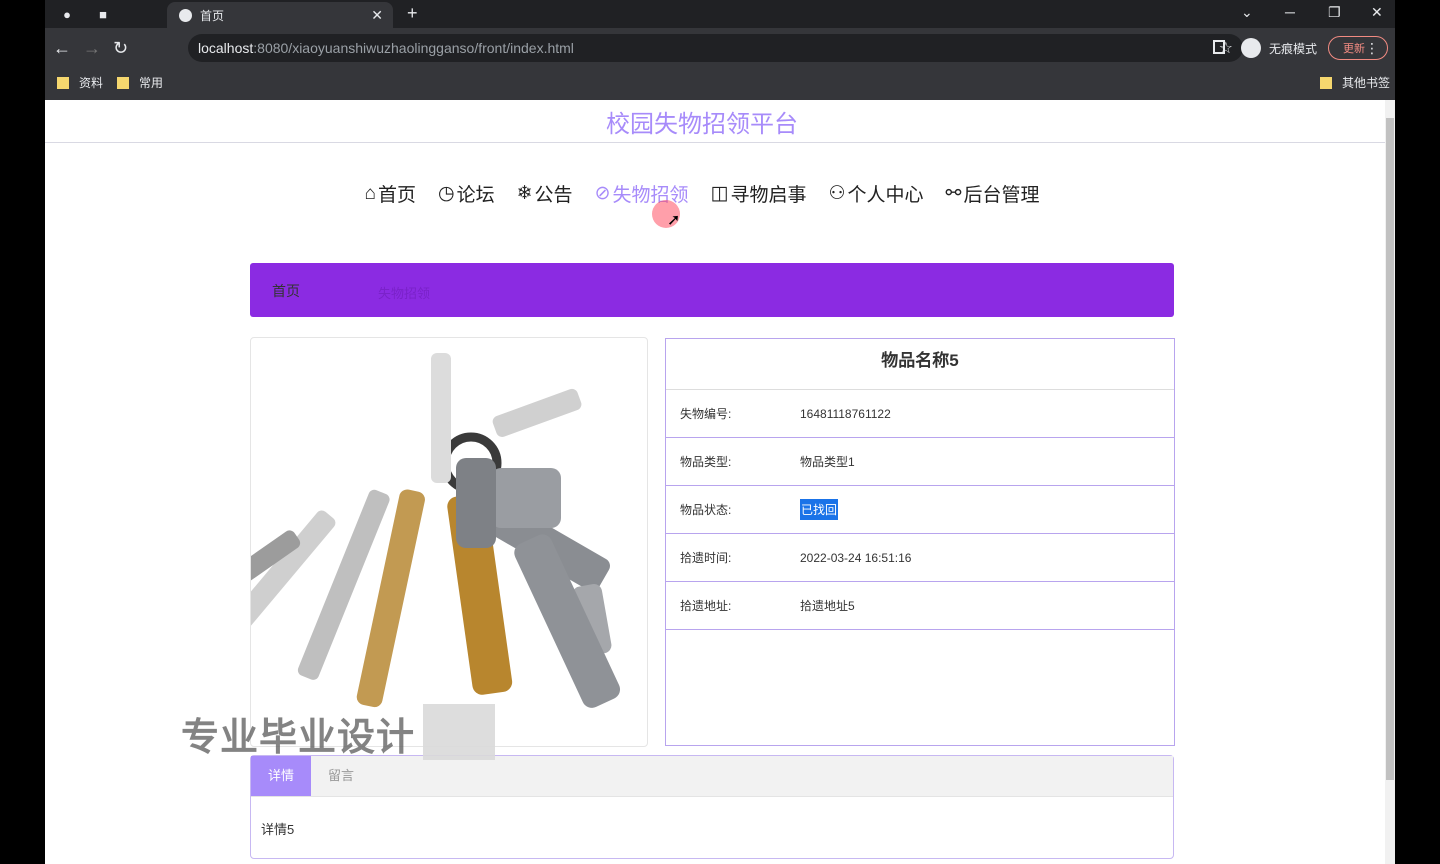  I want to click on nav-label: 寻物启事, so click(768, 195).